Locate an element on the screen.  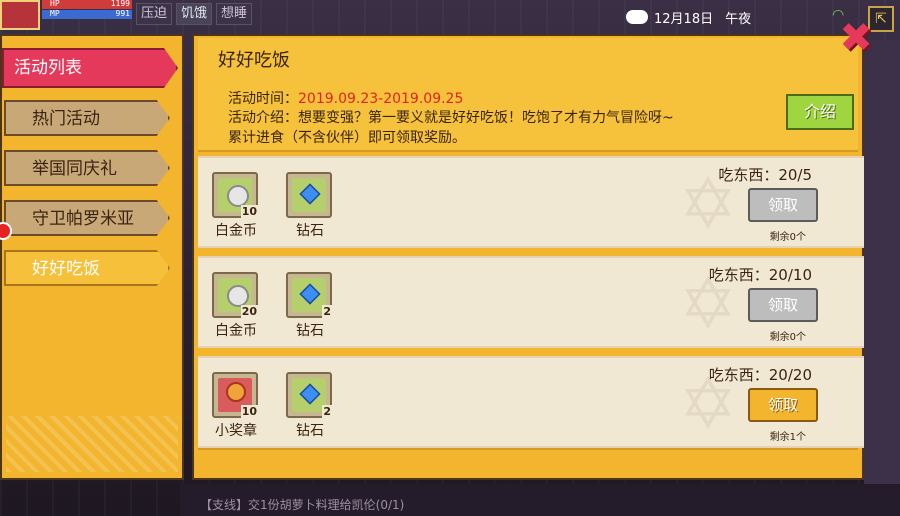
player-avatar is located at coordinates (20, 15).